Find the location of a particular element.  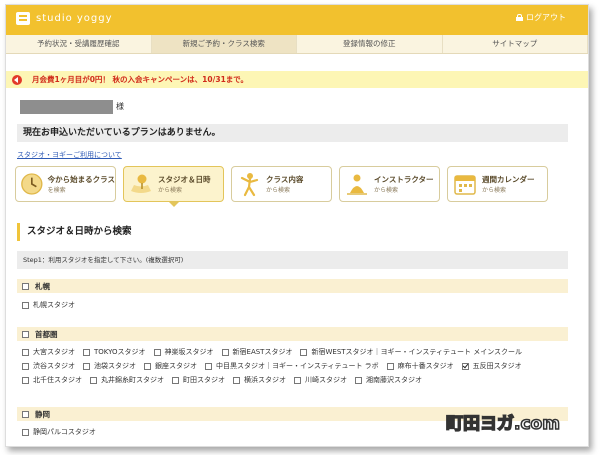

studio-label: 丸井錦糸町スタジオ is located at coordinates (132, 380).